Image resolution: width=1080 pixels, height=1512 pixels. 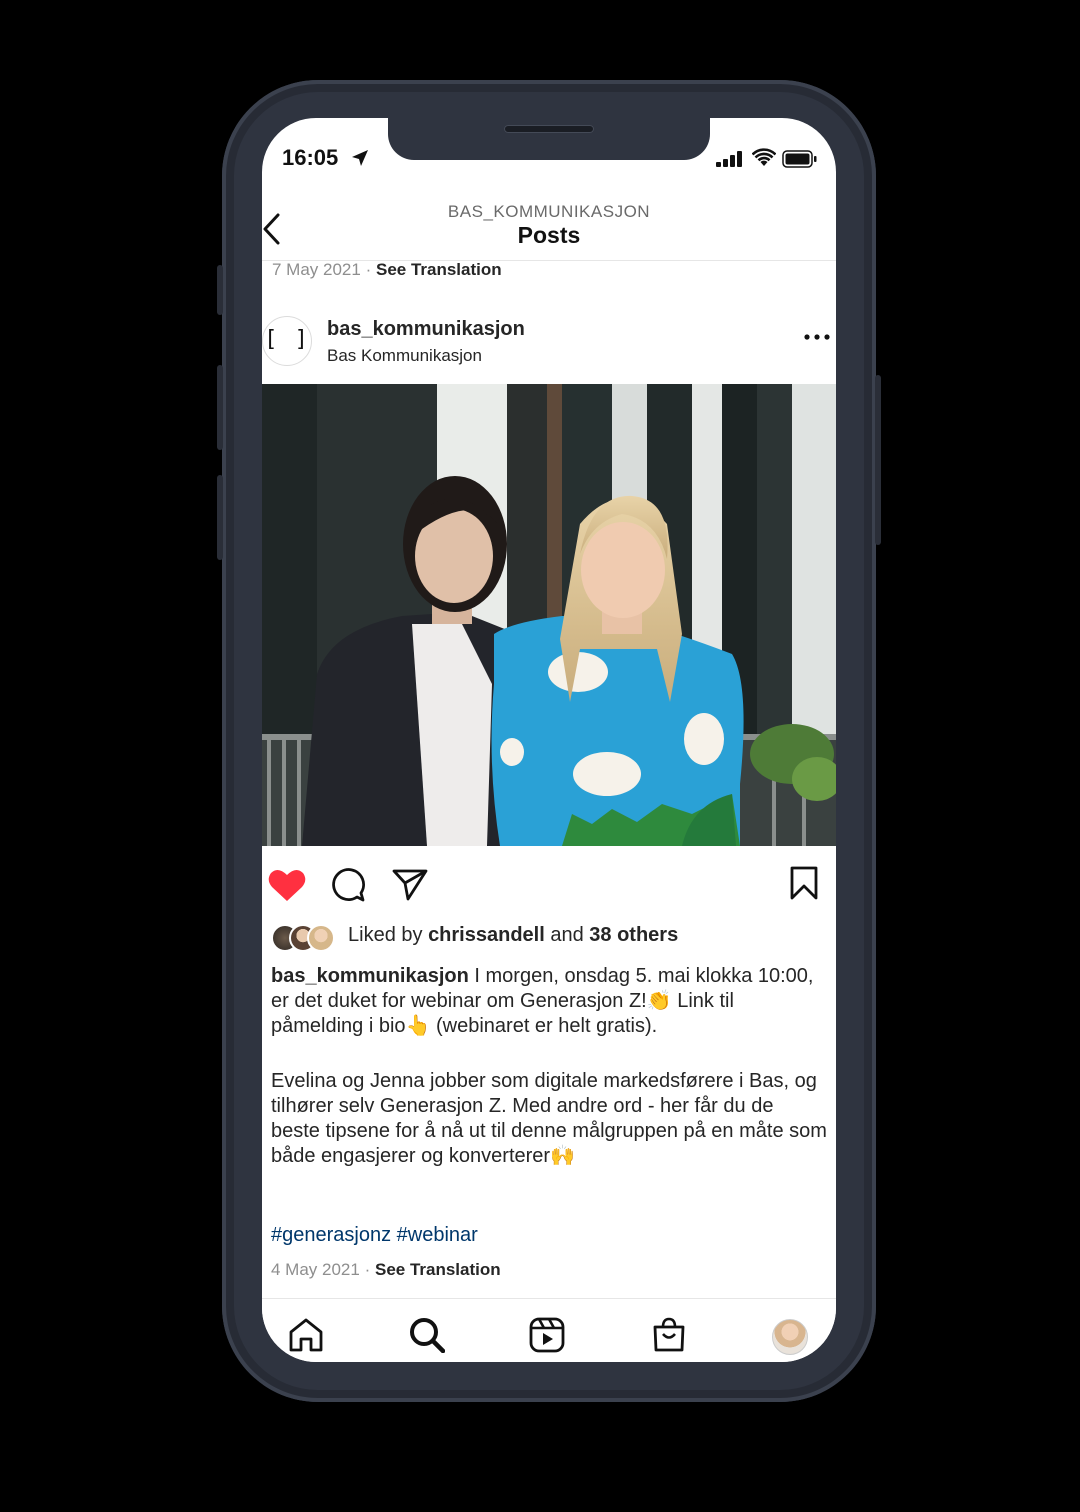 I want to click on bottom-tab-bar, so click(x=549, y=1330).